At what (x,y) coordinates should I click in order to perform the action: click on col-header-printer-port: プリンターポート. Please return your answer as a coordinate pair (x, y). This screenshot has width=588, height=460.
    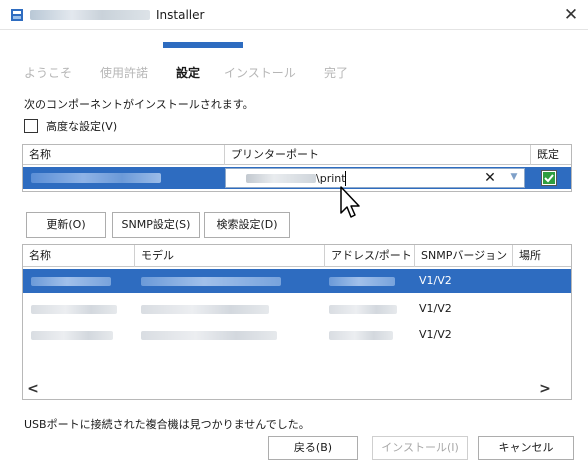
    Looking at the image, I should click on (378, 155).